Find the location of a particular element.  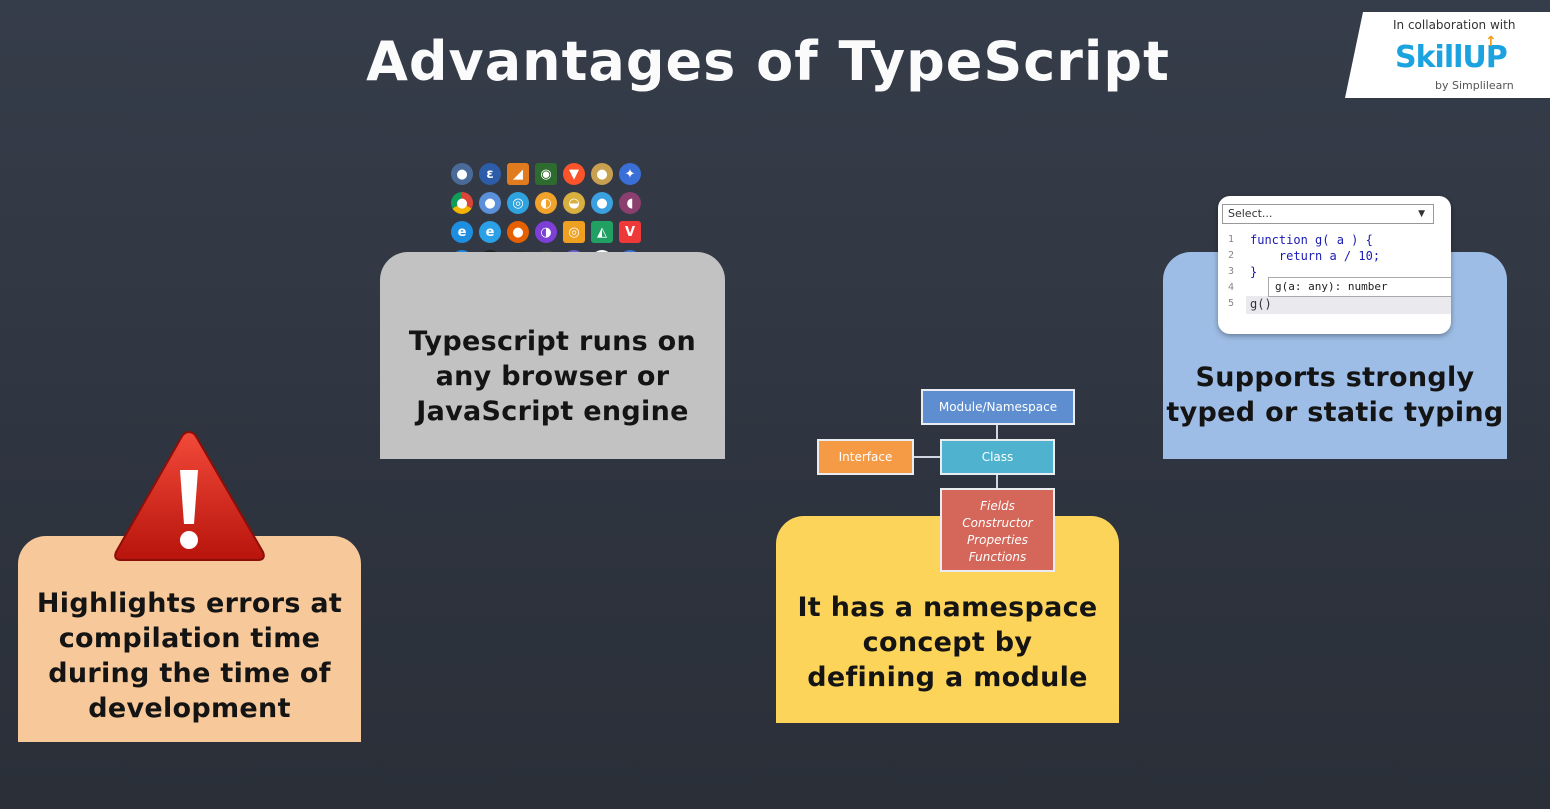

diagram-member: Constructor is located at coordinates (997, 523).